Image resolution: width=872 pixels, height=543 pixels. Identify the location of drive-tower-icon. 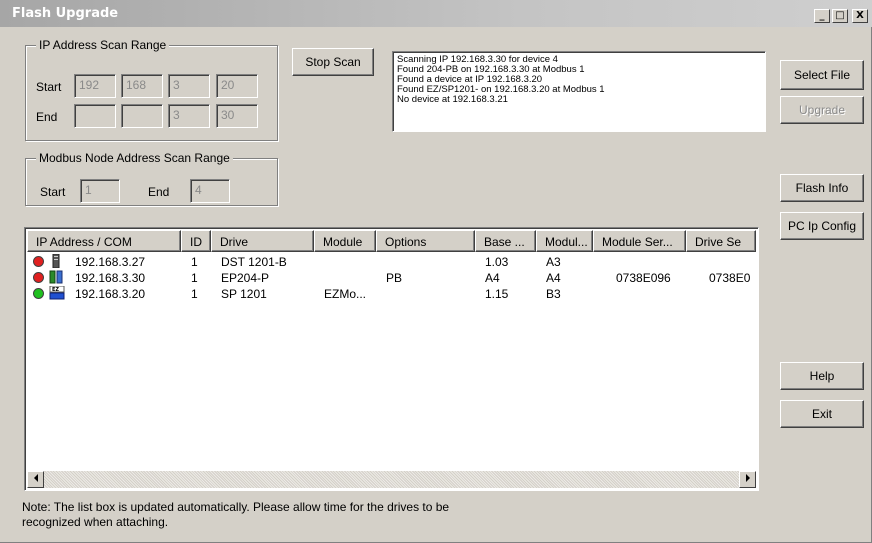
(56, 261).